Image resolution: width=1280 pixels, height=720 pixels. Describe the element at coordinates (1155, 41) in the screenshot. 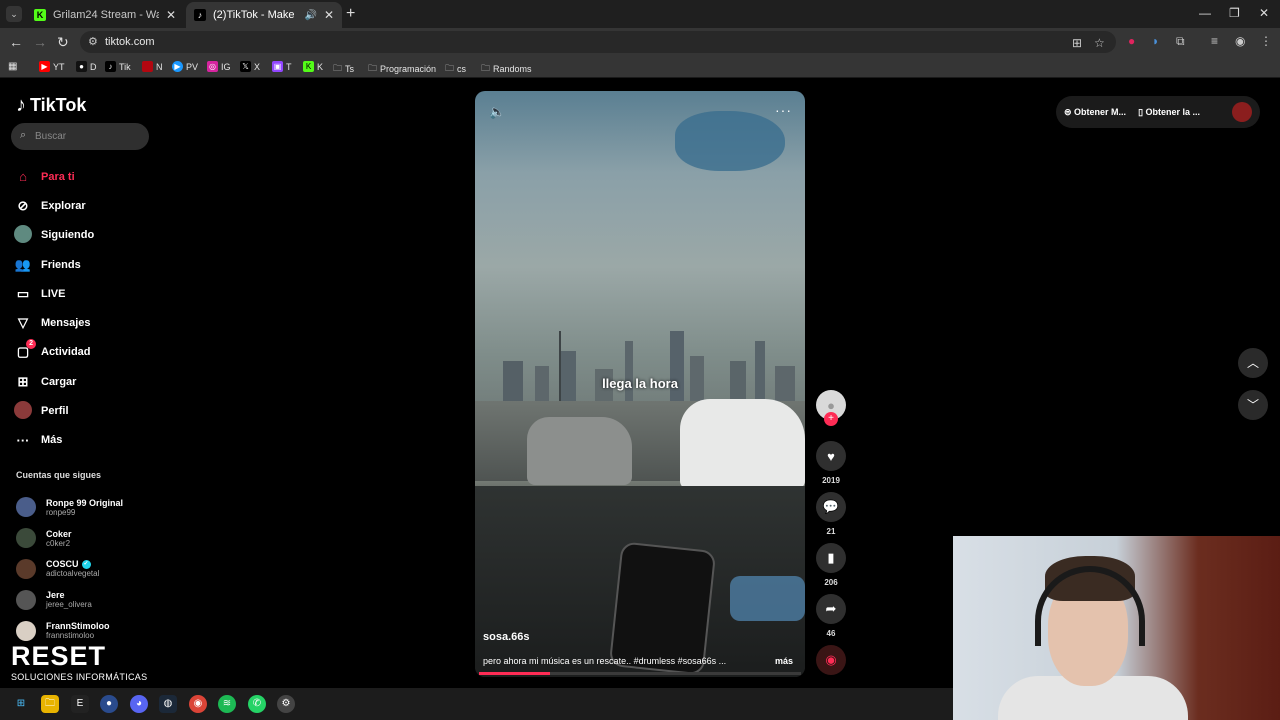

I see `extension-icon: ◗` at that location.